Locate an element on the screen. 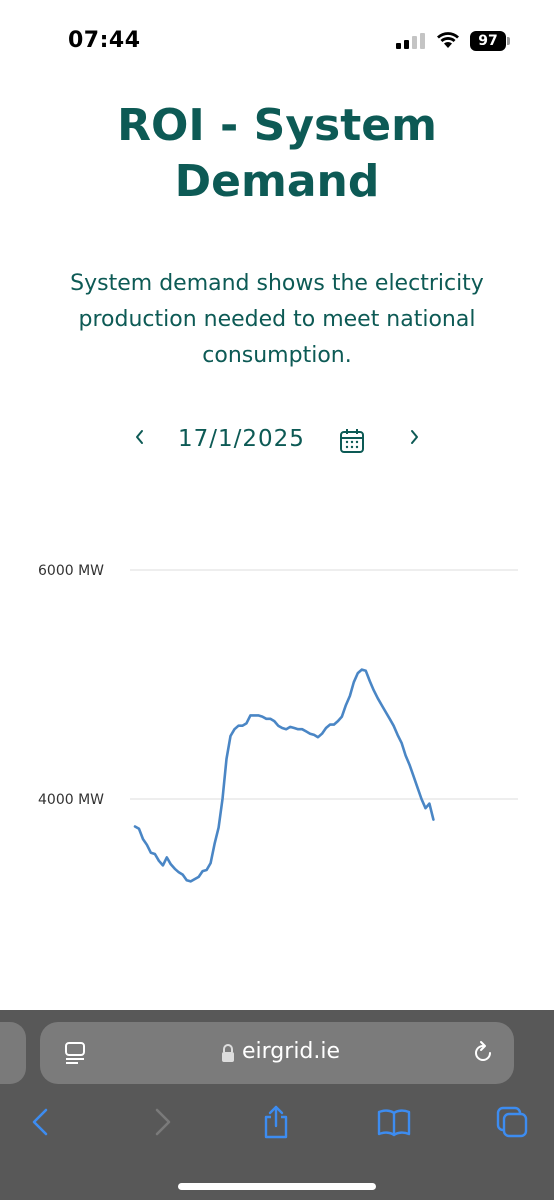 The width and height of the screenshot is (554, 1200). chevron-left-icon is located at coordinates (139, 437).